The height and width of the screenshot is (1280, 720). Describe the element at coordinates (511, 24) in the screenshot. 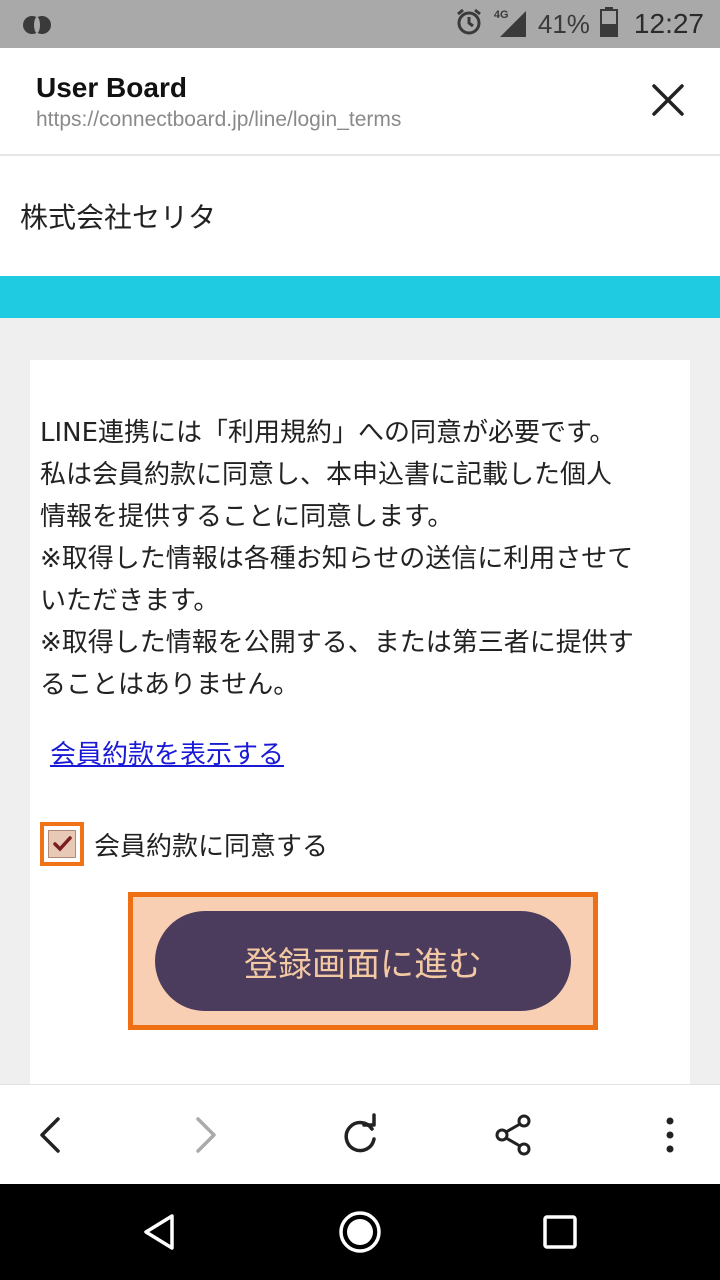

I see `signal-icon: 4G` at that location.